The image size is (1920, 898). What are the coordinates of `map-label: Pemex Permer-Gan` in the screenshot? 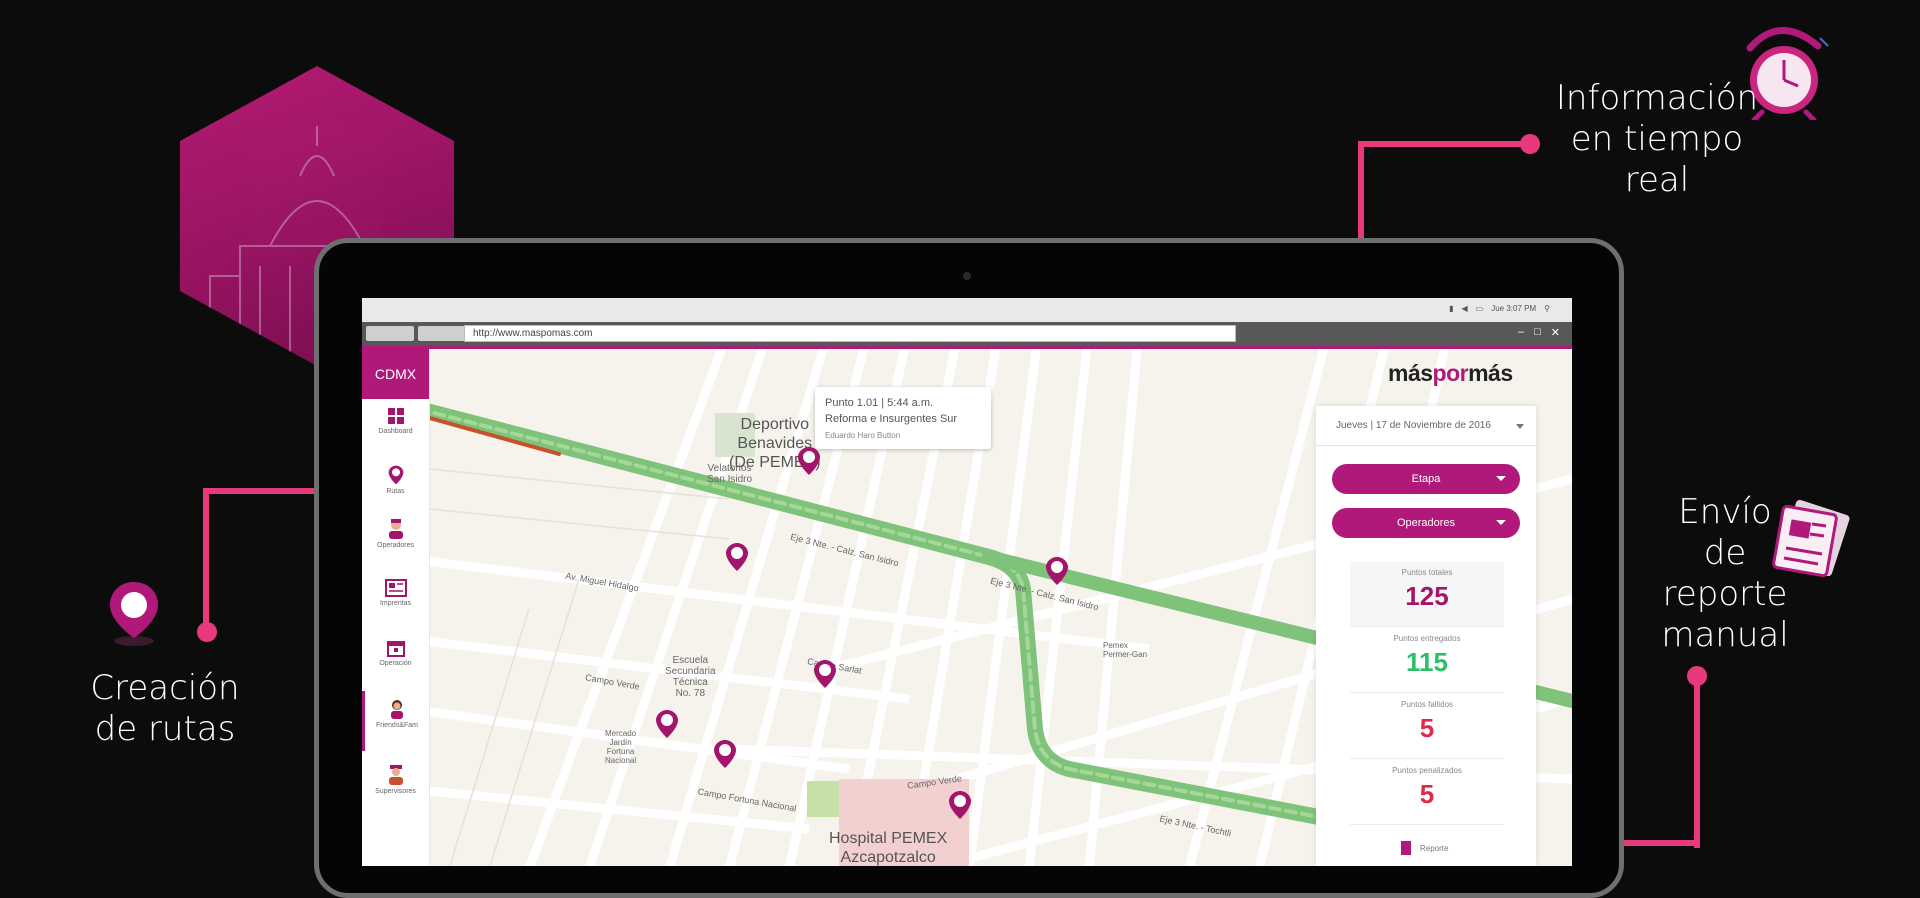 It's located at (1125, 650).